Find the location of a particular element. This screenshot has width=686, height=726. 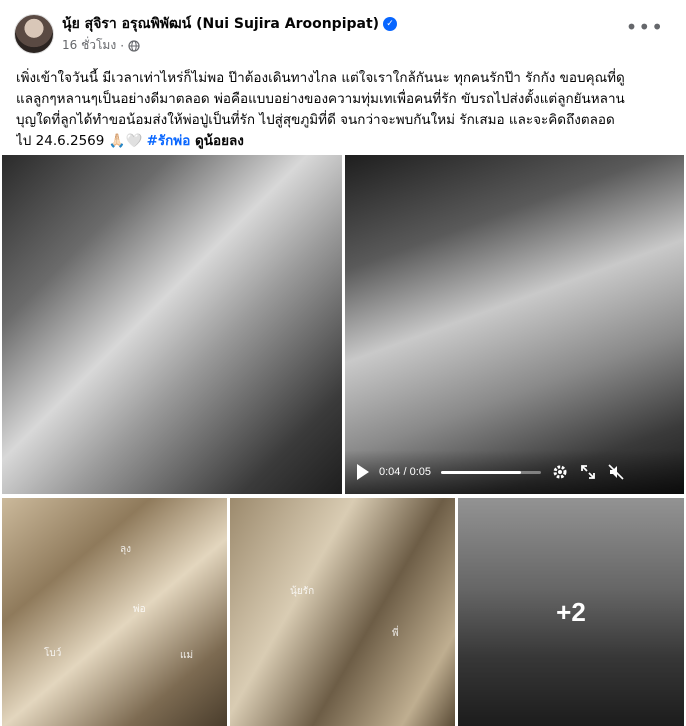

more-photos-overlay: +2 is located at coordinates (571, 612).